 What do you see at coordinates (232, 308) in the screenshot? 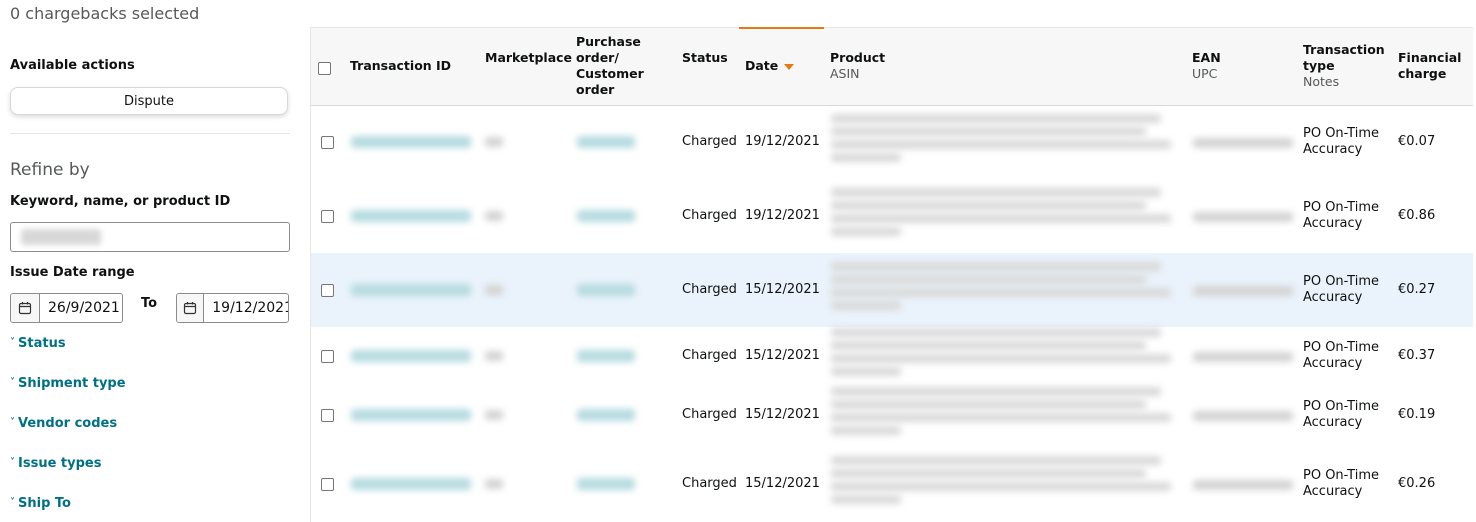
I see `date-to-field: 19/12/2021` at bounding box center [232, 308].